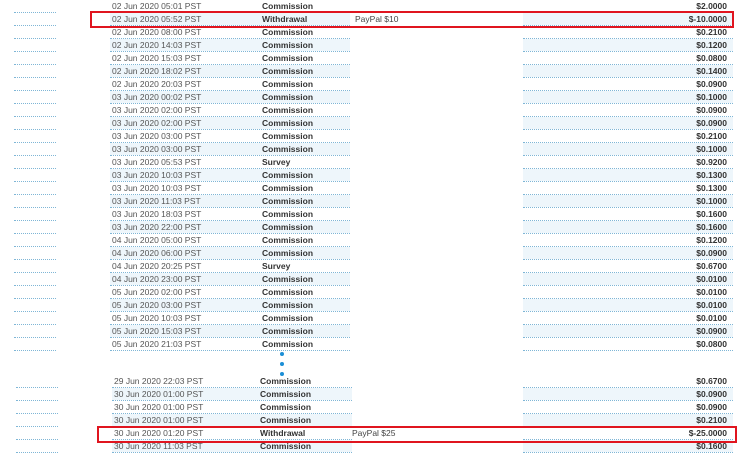  I want to click on transaction-row: 04 Jun 2020 05:00 PST Commission $0.1200, so click(370, 240).